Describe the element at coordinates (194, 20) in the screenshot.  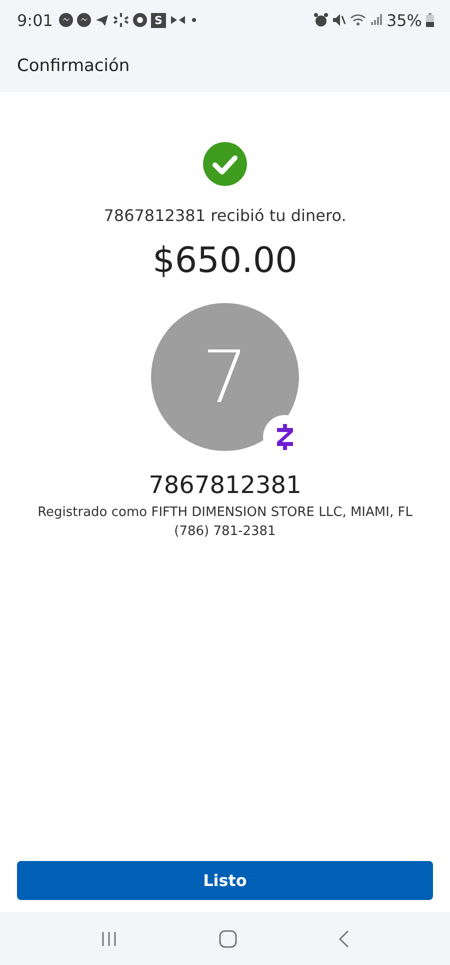
I see `dot-icon` at that location.